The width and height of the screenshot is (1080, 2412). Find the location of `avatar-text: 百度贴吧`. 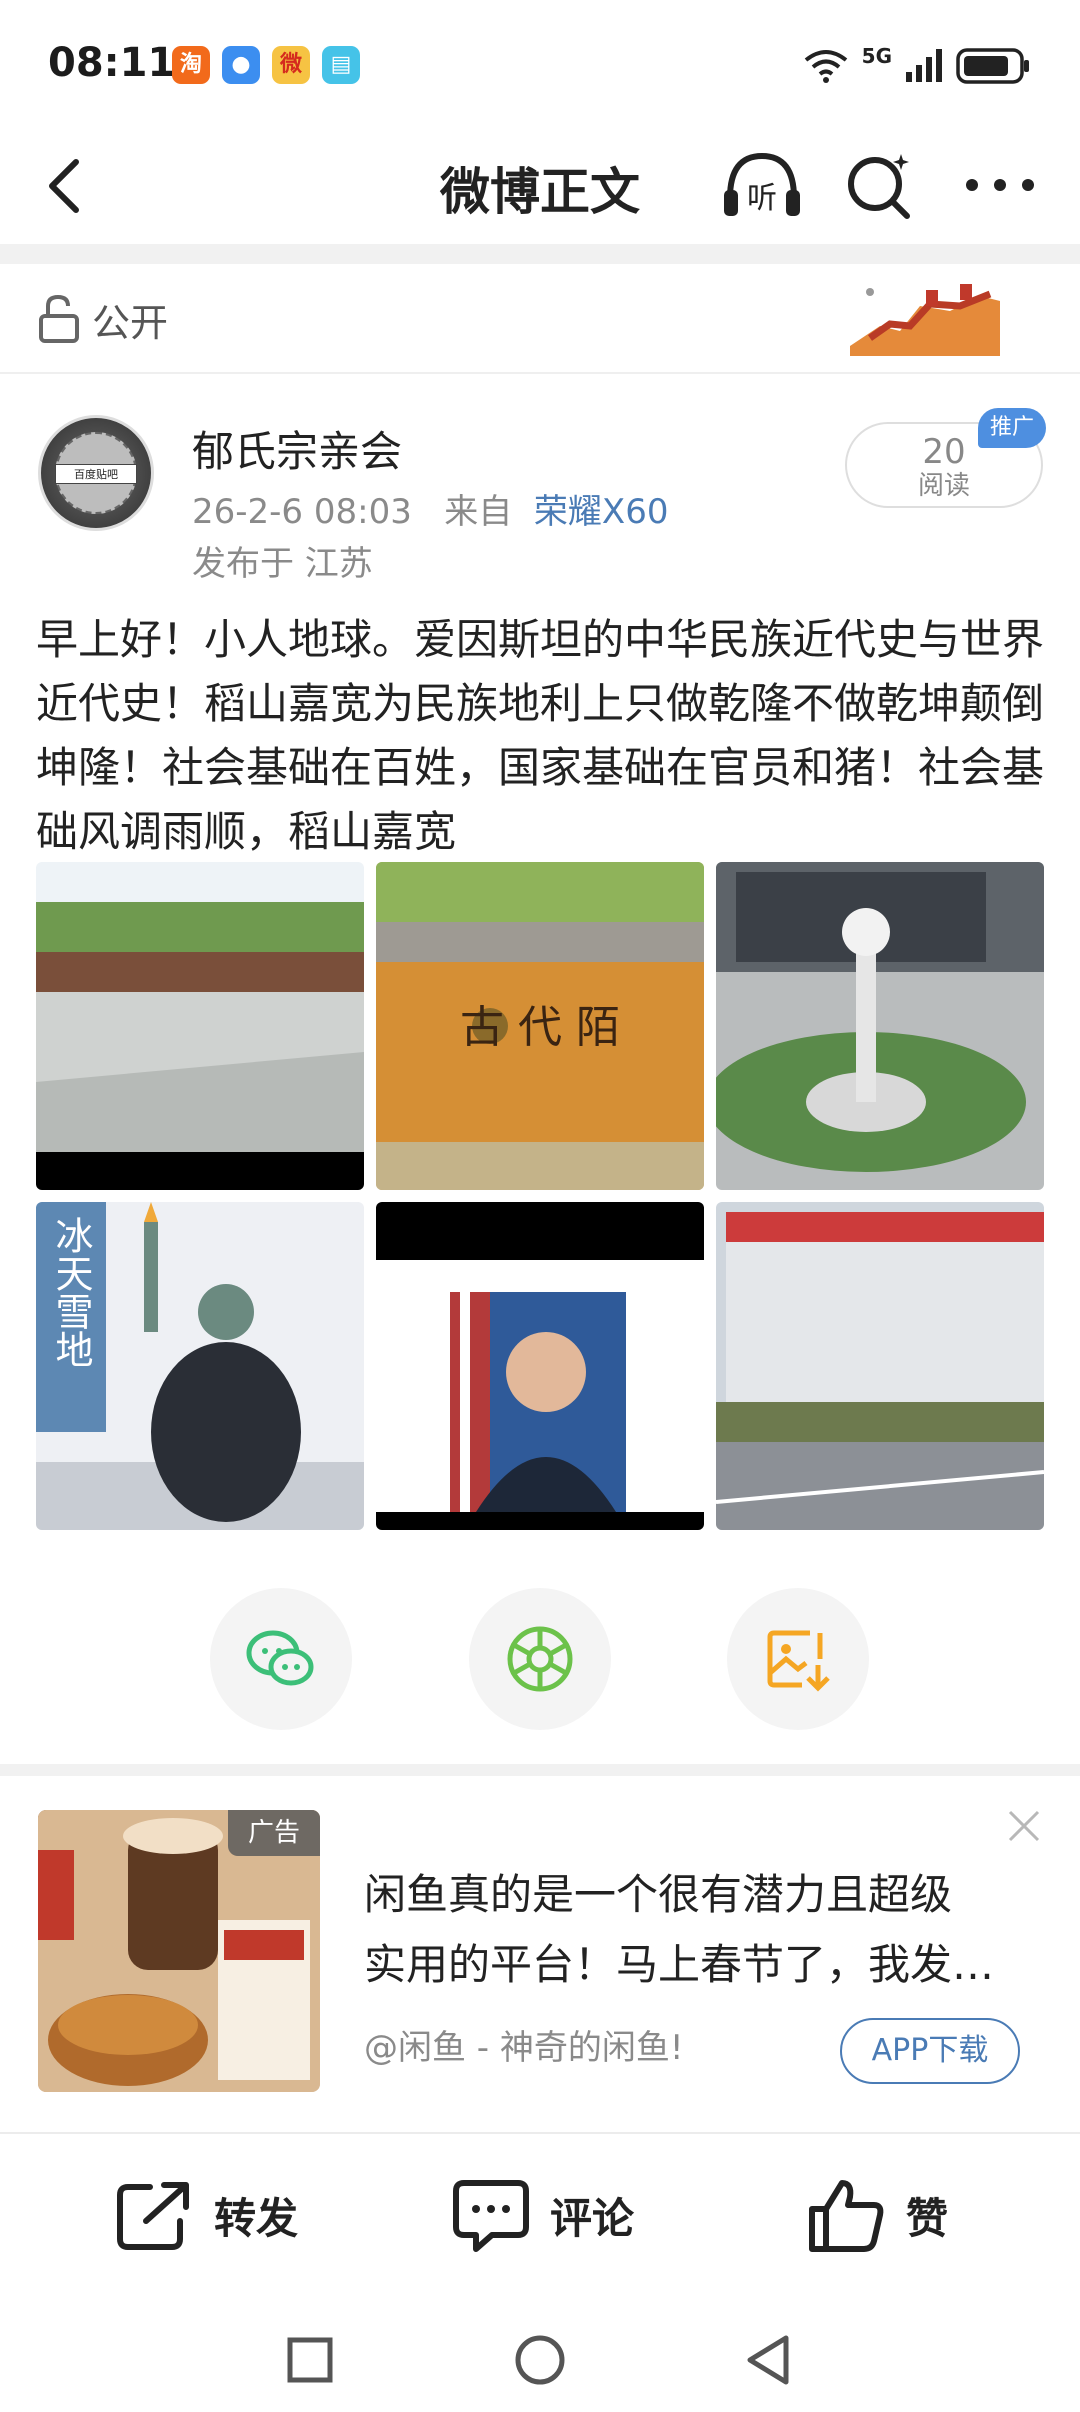

avatar-text: 百度贴吧 is located at coordinates (96, 474).